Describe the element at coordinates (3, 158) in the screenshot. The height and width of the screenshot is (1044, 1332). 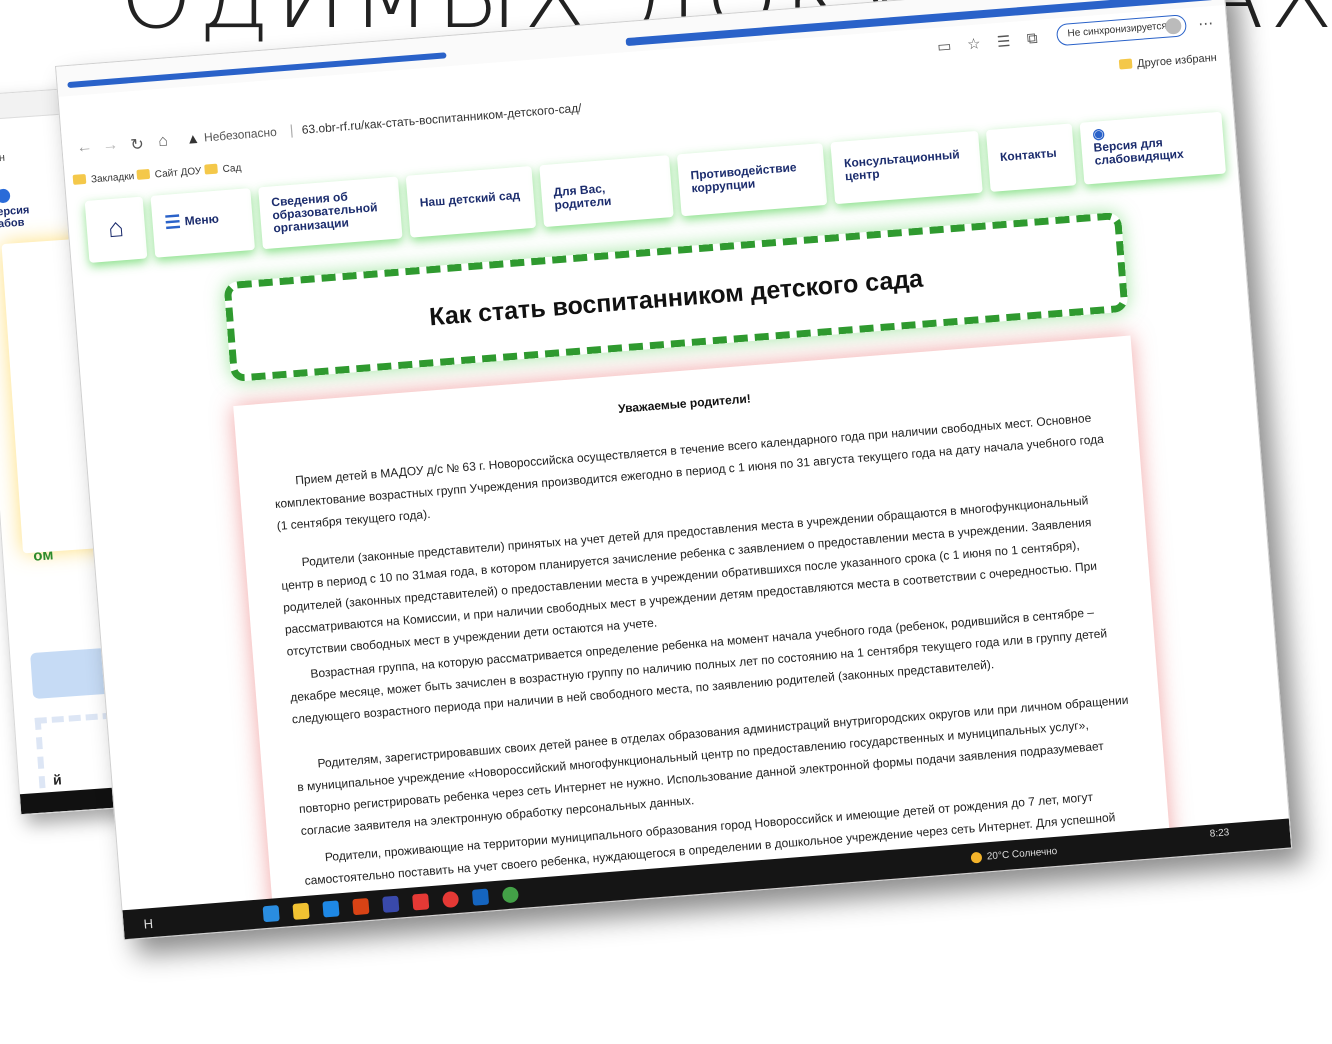
I see `back-tab-fragment: сн` at that location.